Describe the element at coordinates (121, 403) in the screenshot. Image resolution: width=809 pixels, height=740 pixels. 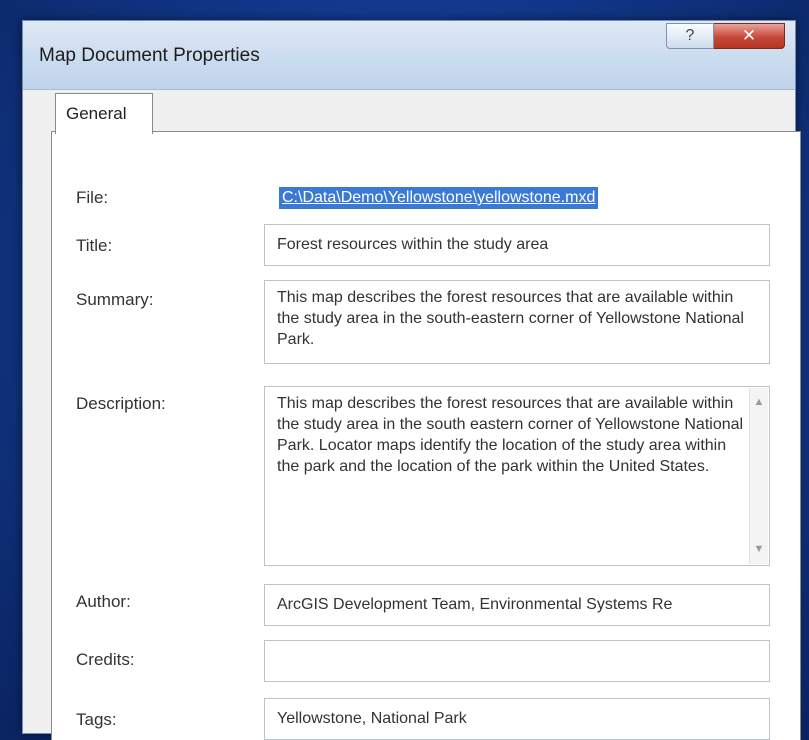
I see `description-label: Description:` at that location.